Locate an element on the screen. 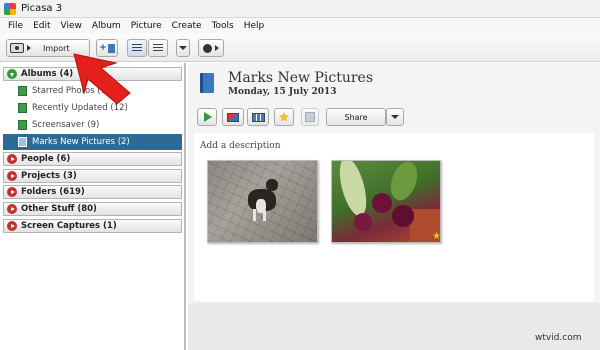 This screenshot has height=350, width=600. section-label: Folders (619) is located at coordinates (53, 192).